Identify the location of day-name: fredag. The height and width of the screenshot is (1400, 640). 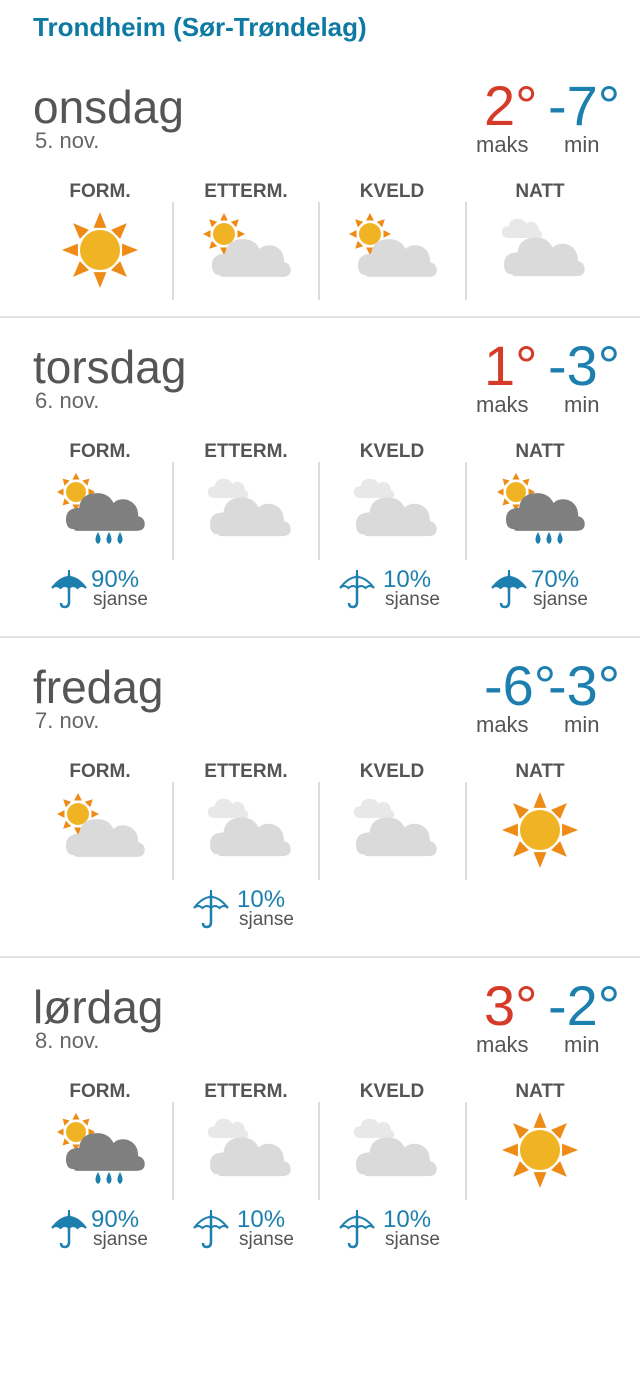
(98, 687).